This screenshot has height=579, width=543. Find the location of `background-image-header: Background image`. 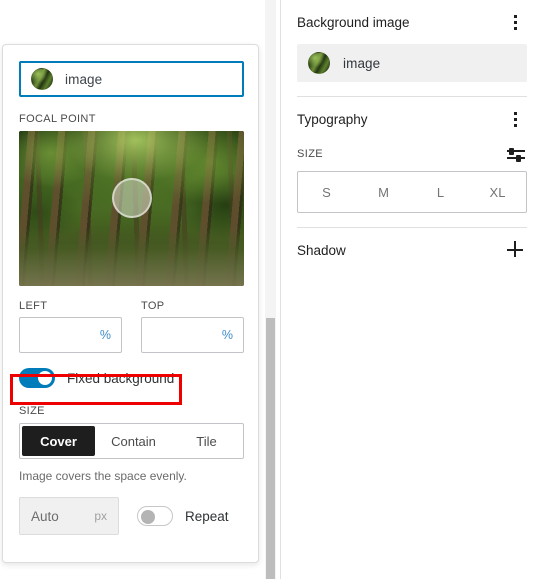

background-image-header: Background image is located at coordinates (412, 22).